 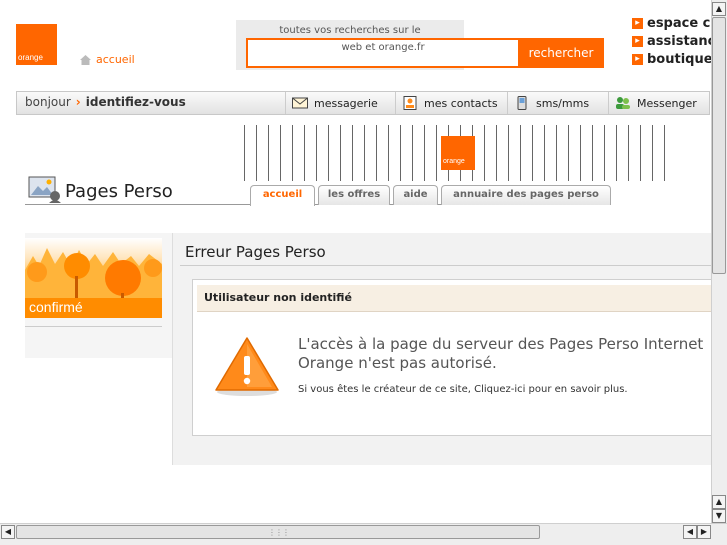 I want to click on tab-aide: aide, so click(x=415, y=195).